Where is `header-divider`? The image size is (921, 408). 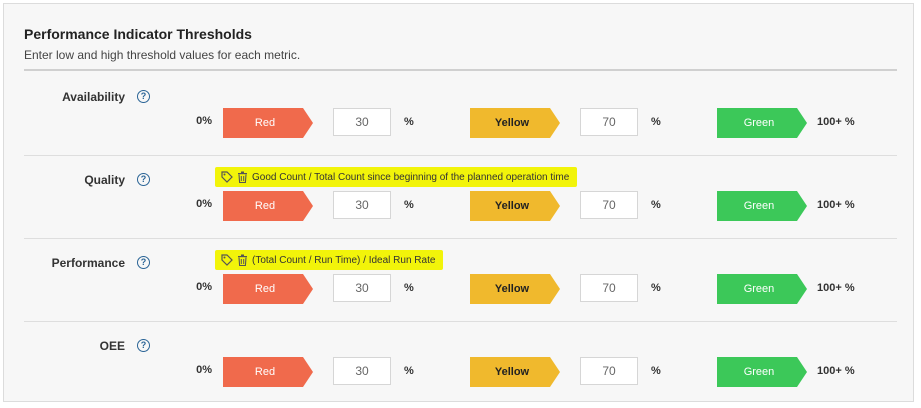
header-divider is located at coordinates (460, 70).